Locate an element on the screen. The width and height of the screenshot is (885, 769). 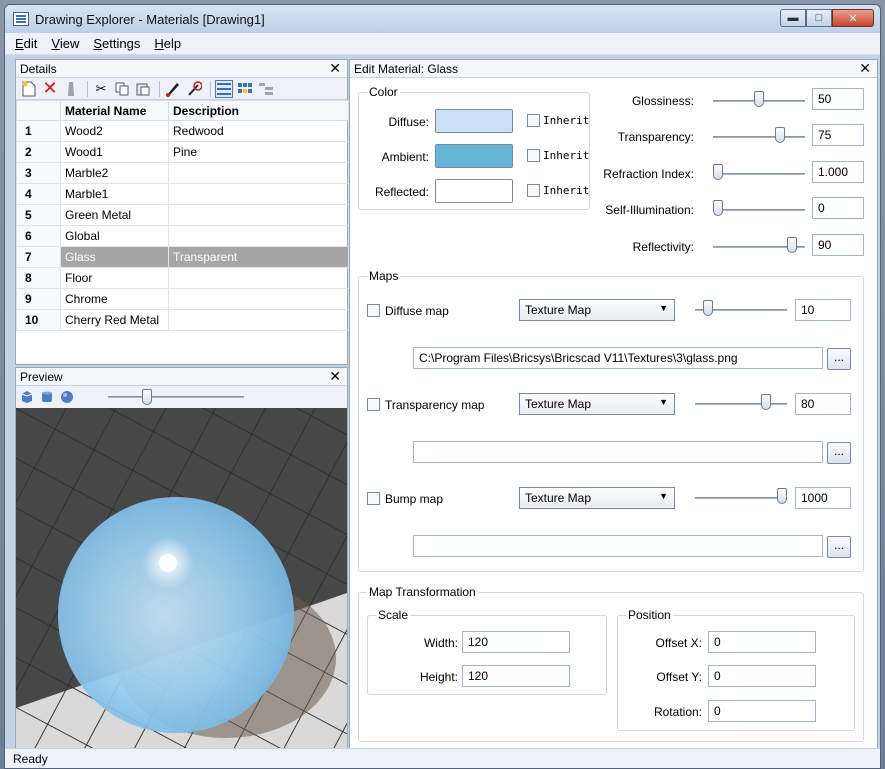
description-cell: Redwood is located at coordinates (258, 131).